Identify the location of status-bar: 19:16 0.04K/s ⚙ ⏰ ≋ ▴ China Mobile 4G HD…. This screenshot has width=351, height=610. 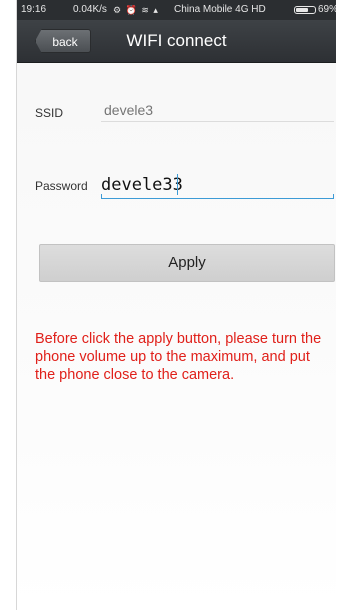
(176, 10).